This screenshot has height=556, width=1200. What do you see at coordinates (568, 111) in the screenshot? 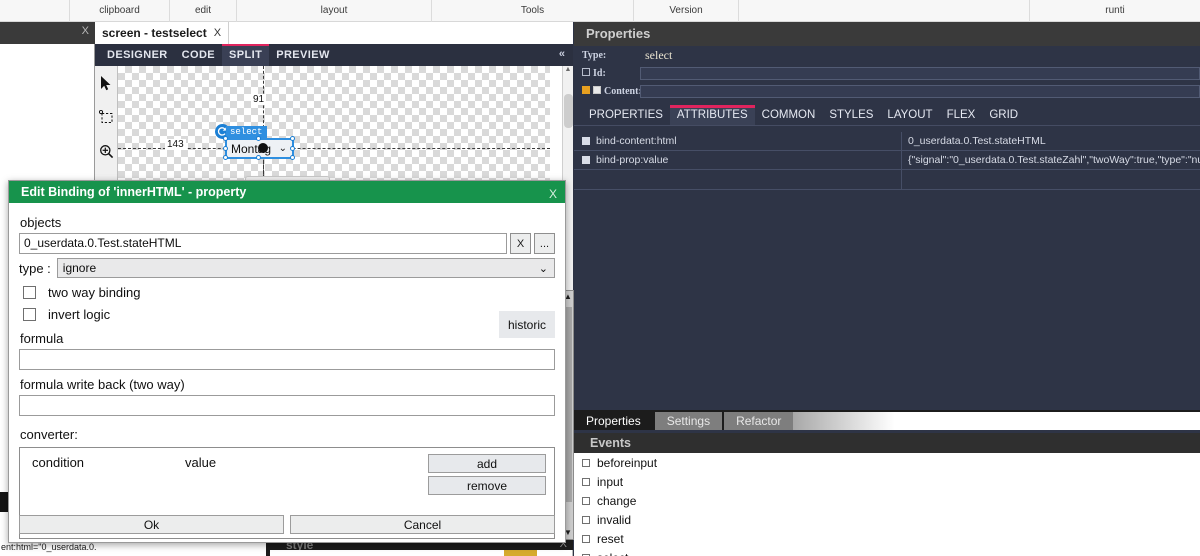
I see `canvas-scroll-thumb` at bounding box center [568, 111].